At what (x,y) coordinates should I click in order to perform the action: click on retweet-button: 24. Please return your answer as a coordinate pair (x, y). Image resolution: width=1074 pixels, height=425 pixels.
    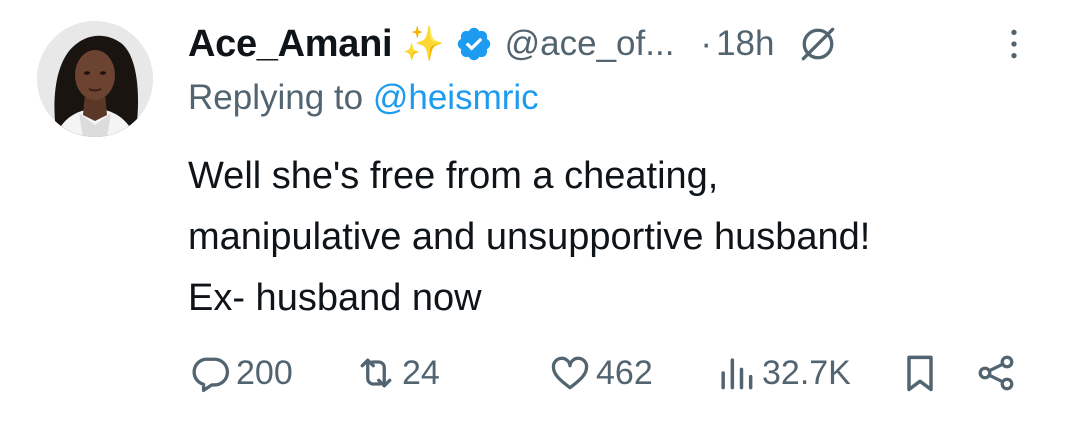
    Looking at the image, I should click on (397, 373).